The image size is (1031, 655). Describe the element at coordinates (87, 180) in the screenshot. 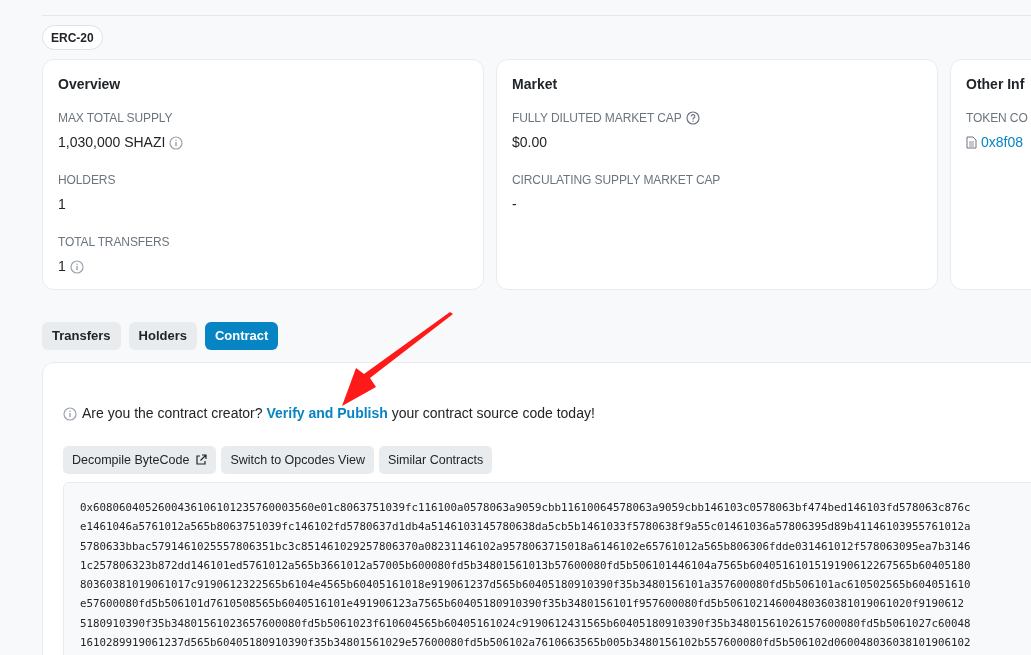

I see `field-label: HOLDERS` at that location.